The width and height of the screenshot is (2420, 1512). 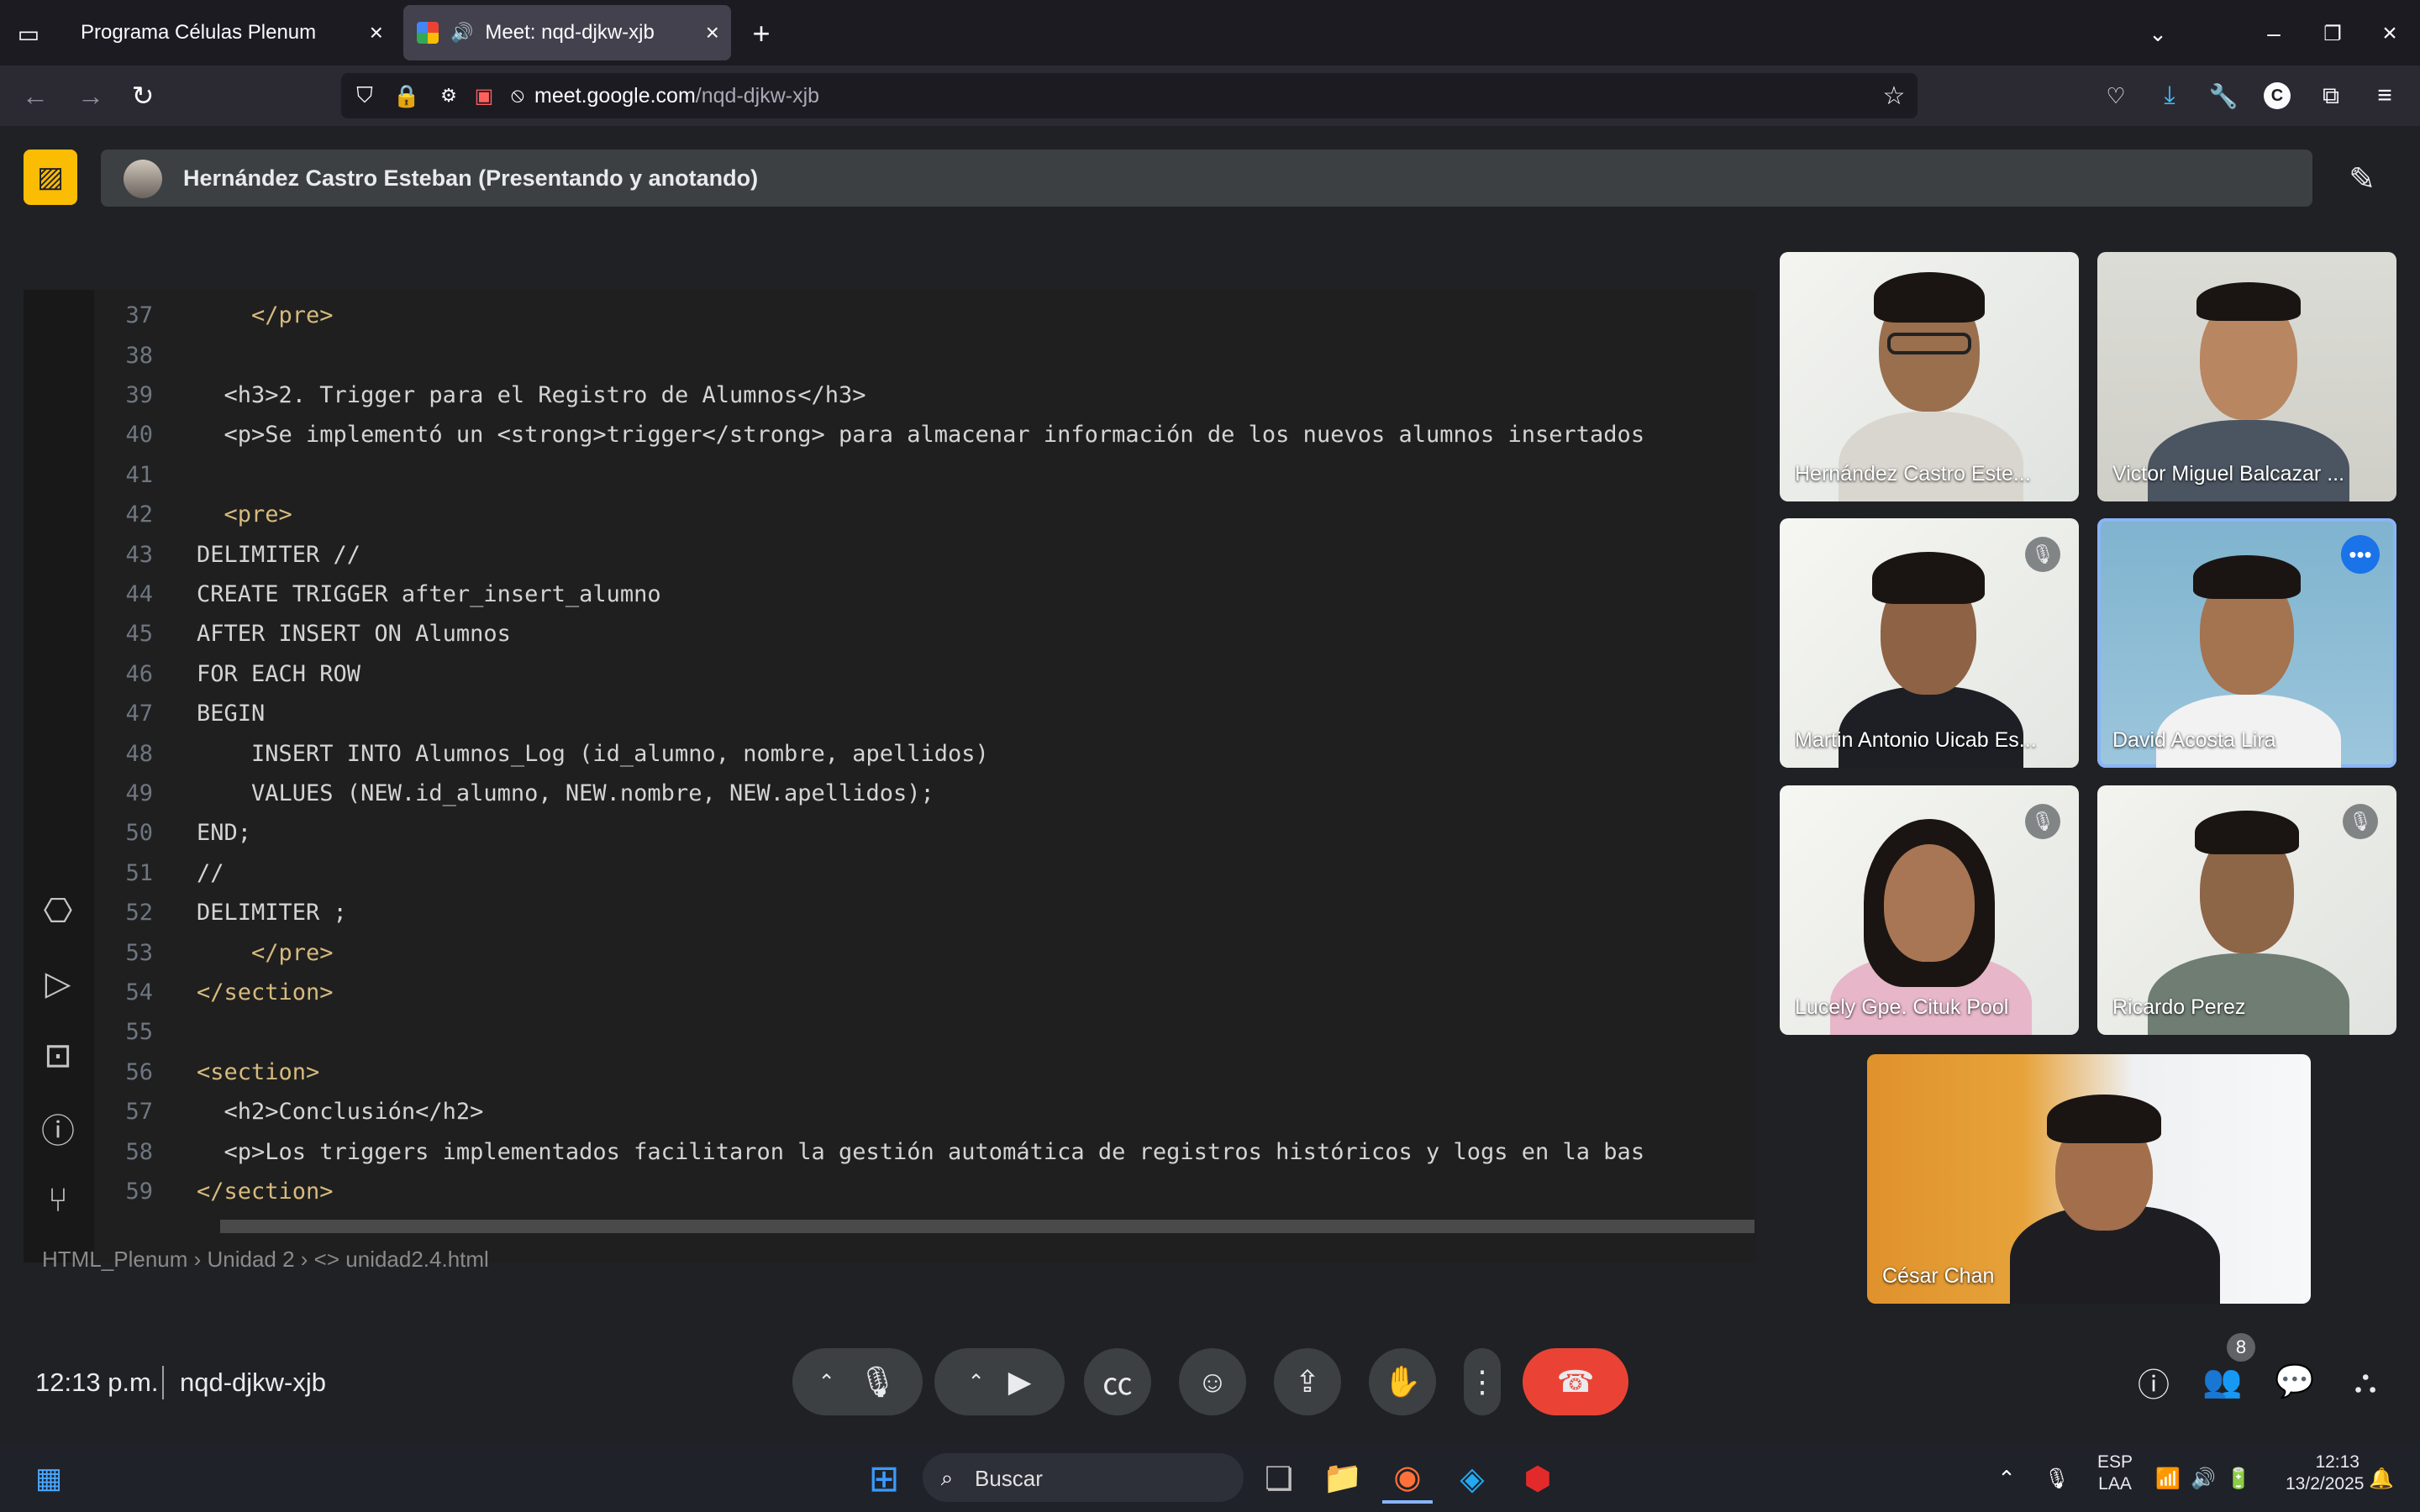 I want to click on notifications-icon: 🔔, so click(x=2382, y=1478).